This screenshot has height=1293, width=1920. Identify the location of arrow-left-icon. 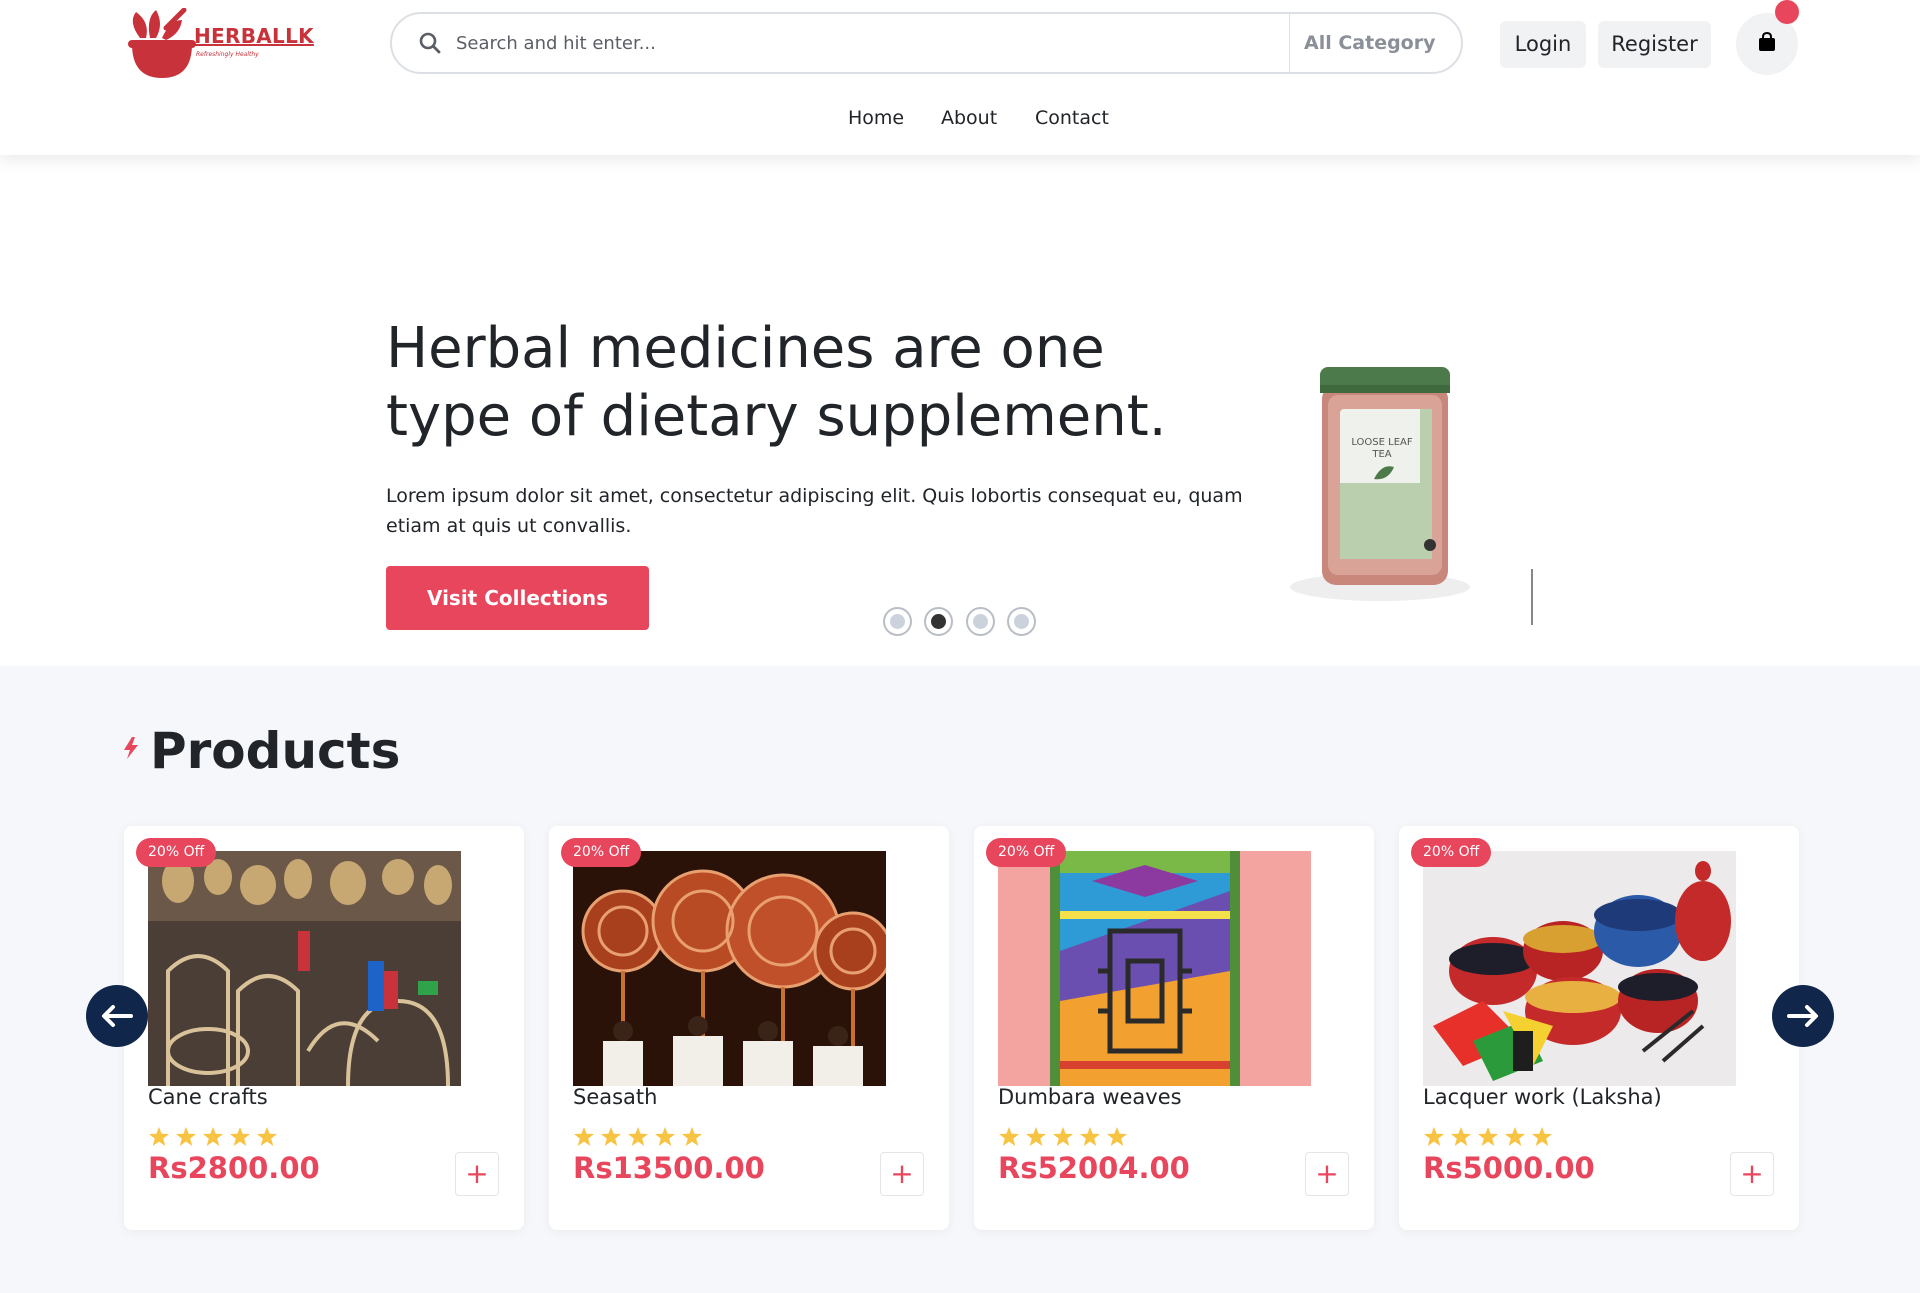
(117, 1016).